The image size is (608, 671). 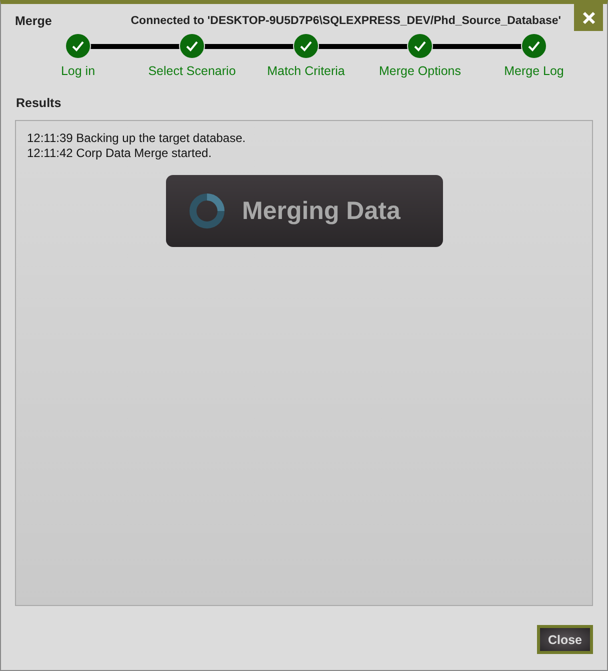 What do you see at coordinates (120, 153) in the screenshot?
I see `log-line: 12:11:42 Corp Data Merge started.` at bounding box center [120, 153].